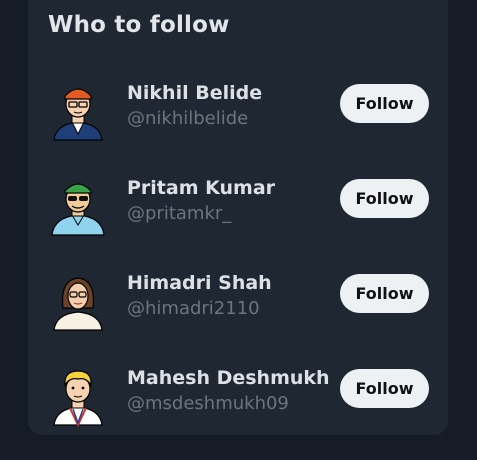  I want to click on user-handle: @msdeshmukh09, so click(208, 403).